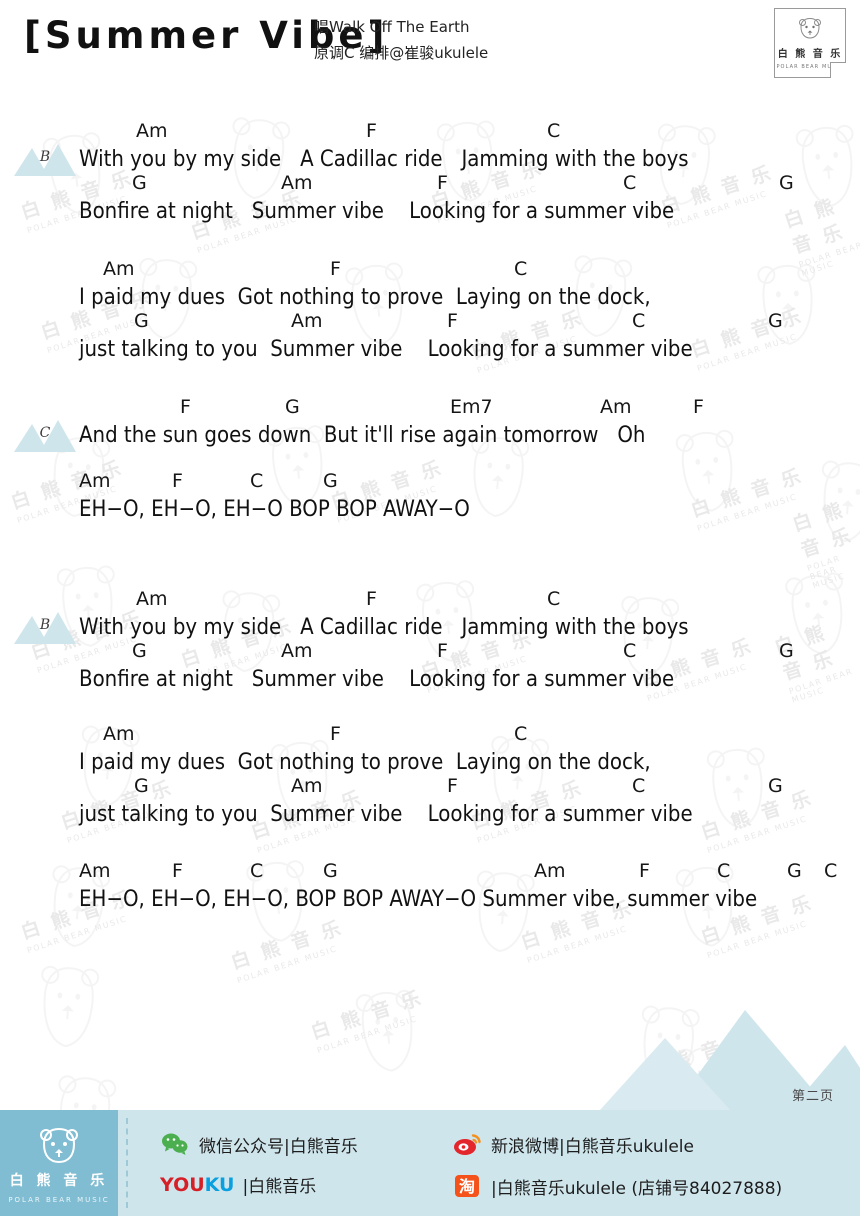 Image resolution: width=860 pixels, height=1216 pixels. What do you see at coordinates (127, 1163) in the screenshot?
I see `footer-divider` at bounding box center [127, 1163].